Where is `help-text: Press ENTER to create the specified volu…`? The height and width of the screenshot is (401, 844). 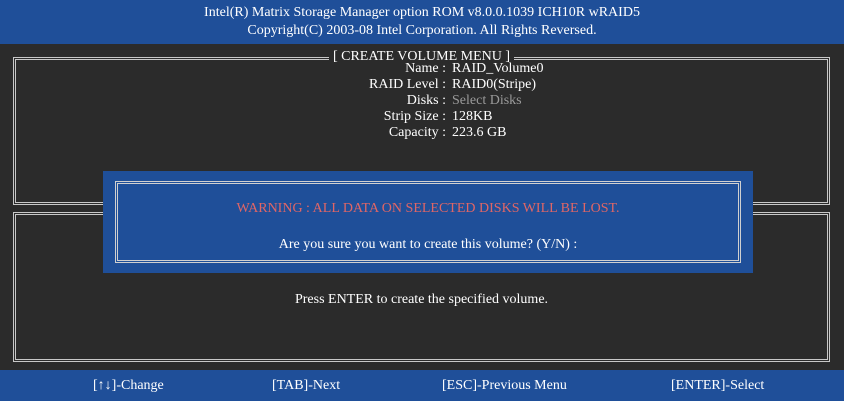
help-text: Press ENTER to create the specified volu… is located at coordinates (421, 299).